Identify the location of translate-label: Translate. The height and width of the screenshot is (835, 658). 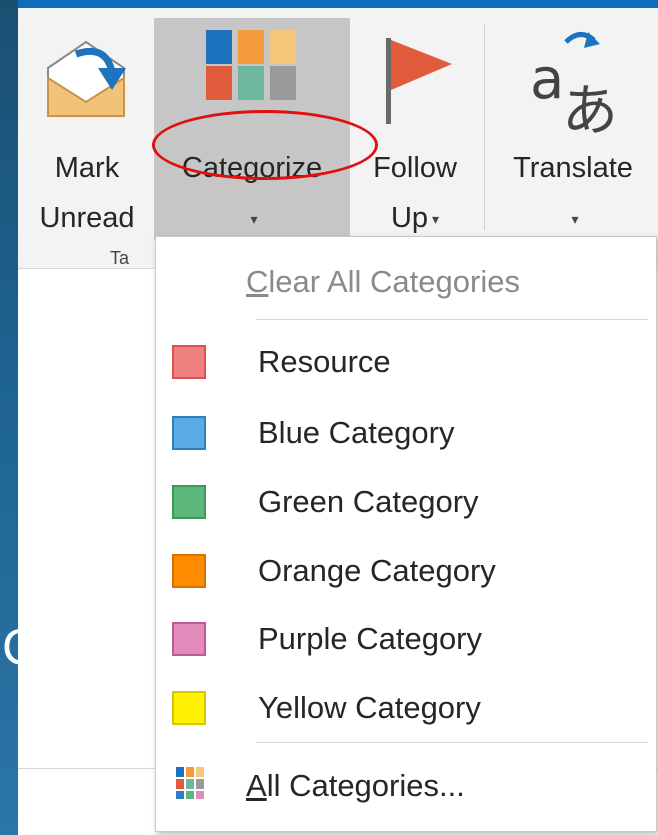
(573, 168).